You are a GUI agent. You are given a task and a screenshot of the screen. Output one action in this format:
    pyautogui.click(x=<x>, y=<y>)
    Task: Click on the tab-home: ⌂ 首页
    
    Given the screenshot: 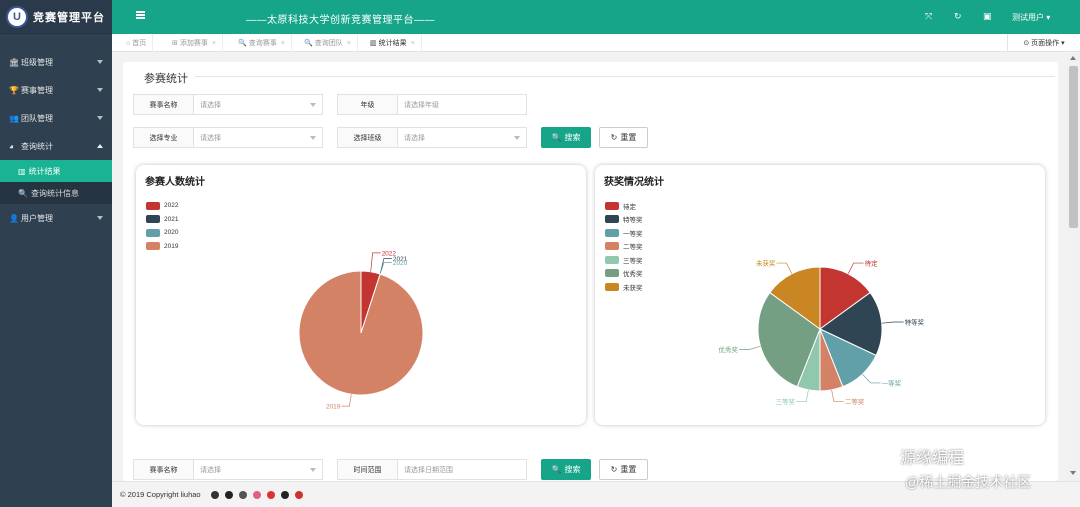 What is the action you would take?
    pyautogui.click(x=137, y=43)
    